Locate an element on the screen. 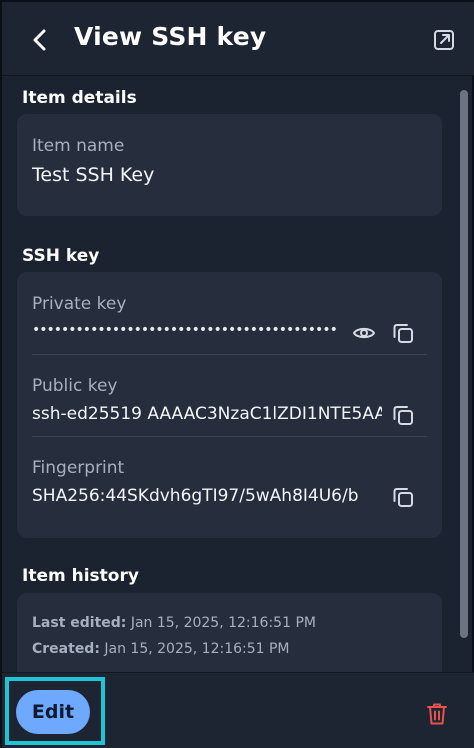 This screenshot has height=748, width=474. created-row: Created: Jan 15, 2025, 12:16:51 PM is located at coordinates (161, 649).